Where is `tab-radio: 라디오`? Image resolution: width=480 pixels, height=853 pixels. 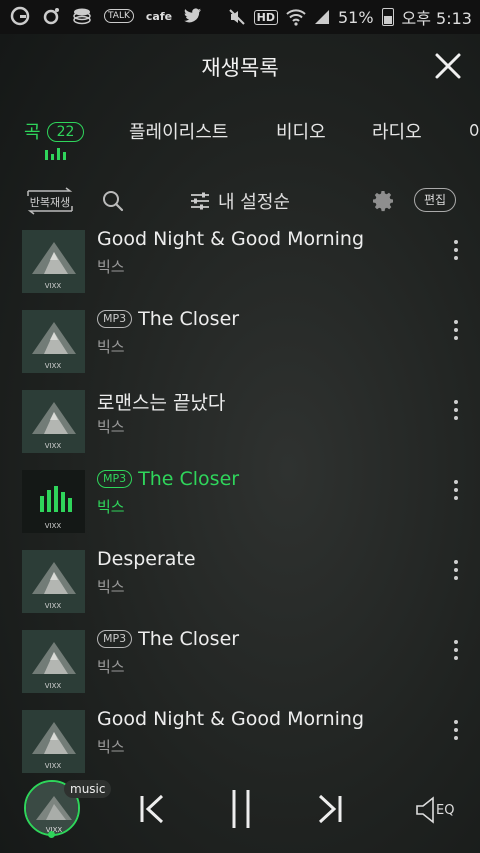 tab-radio: 라디오 is located at coordinates (397, 131).